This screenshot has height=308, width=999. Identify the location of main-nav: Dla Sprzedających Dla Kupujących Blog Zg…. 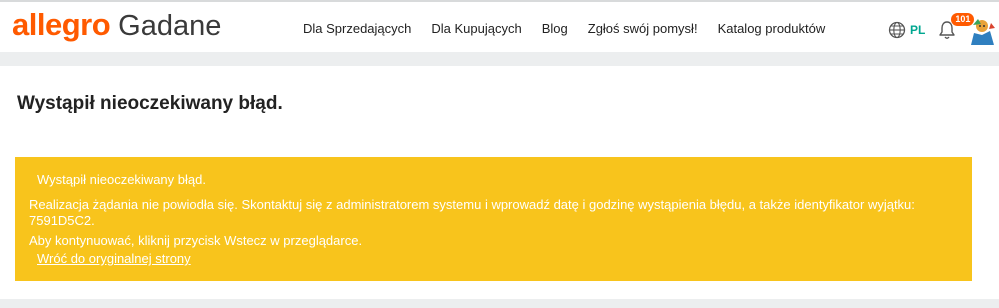
(564, 28).